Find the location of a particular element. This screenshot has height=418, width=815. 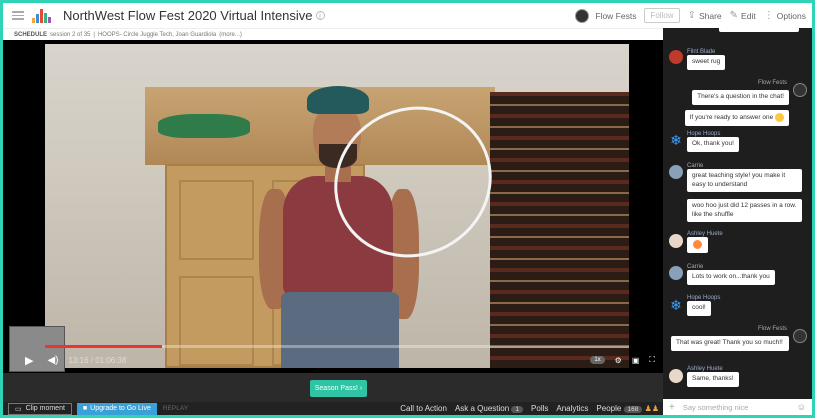

smile-emoji-icon is located at coordinates (779, 117).